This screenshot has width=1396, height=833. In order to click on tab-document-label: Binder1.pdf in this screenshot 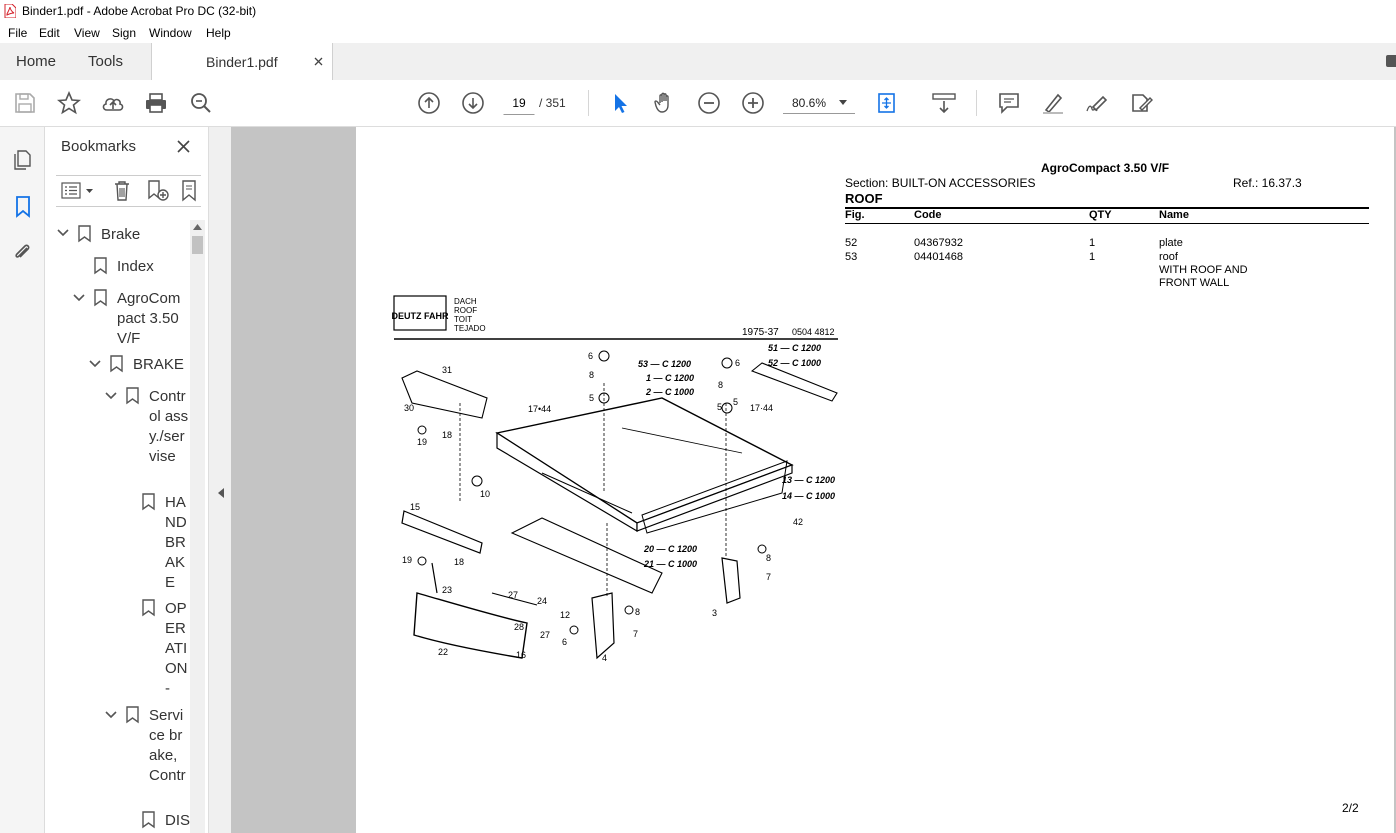, I will do `click(242, 62)`.